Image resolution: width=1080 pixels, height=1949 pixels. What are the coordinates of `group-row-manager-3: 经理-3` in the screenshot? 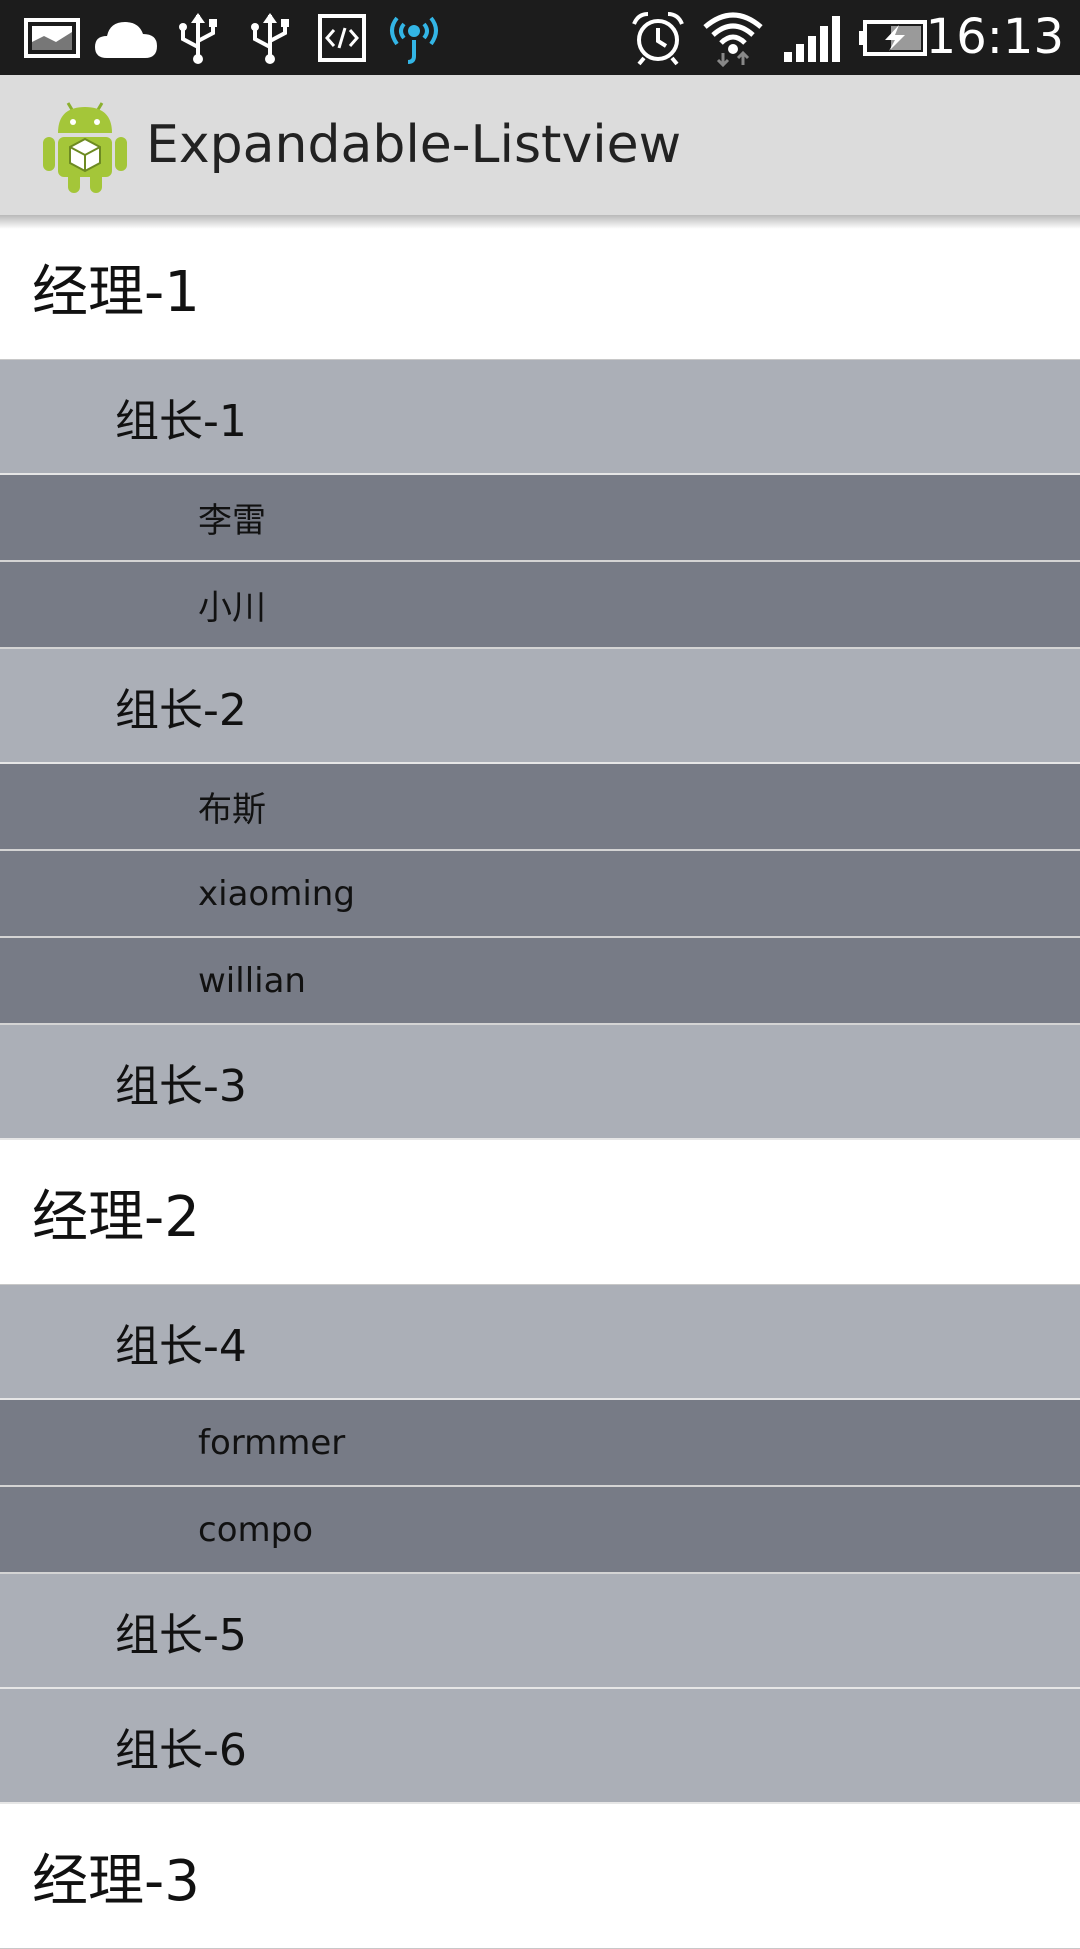 It's located at (540, 1876).